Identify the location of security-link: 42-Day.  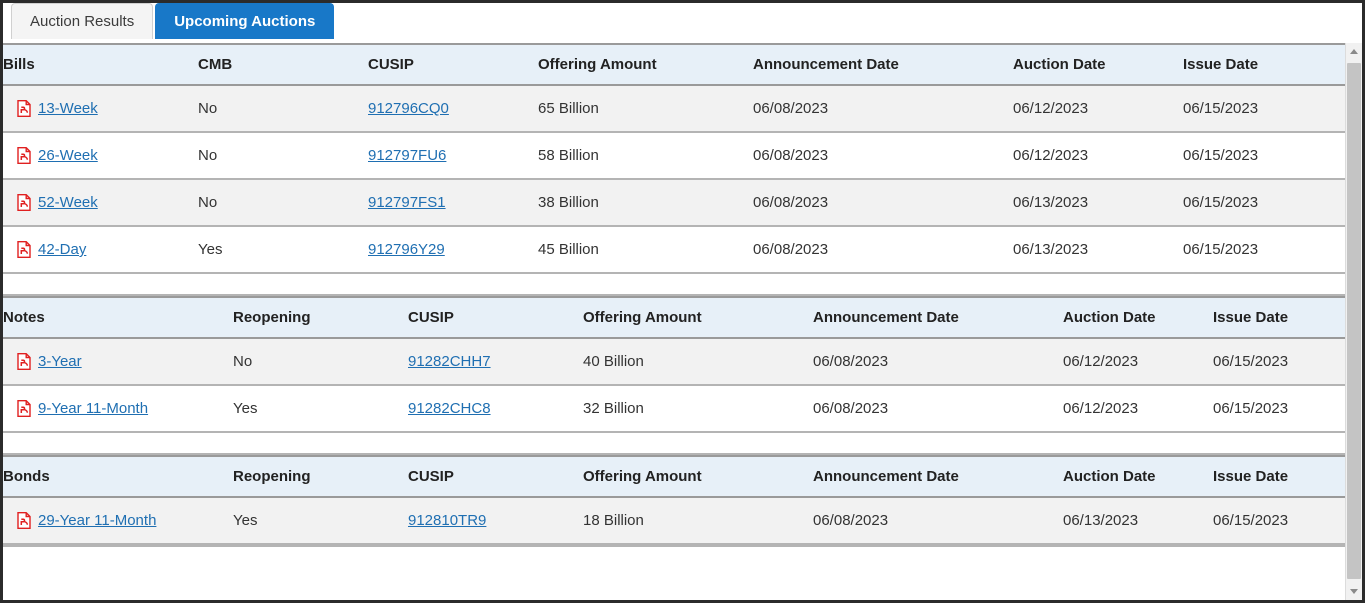
(62, 249).